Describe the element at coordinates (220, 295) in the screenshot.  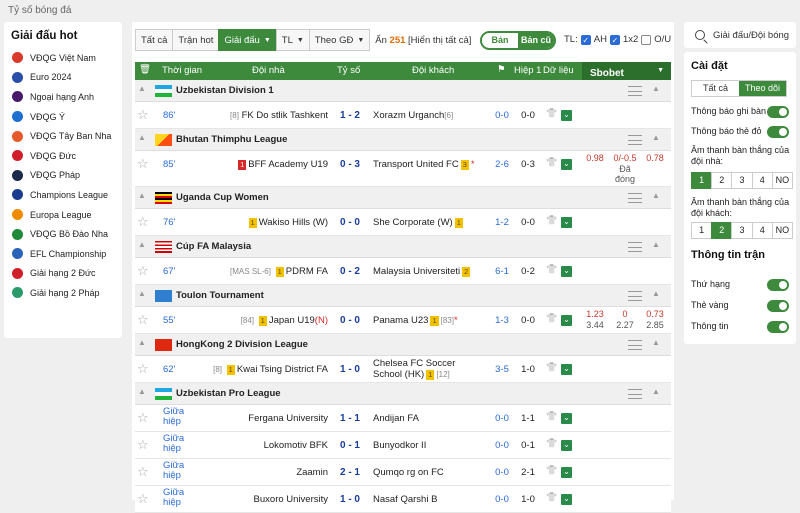
I see `league-name: Toulon Tournament` at that location.